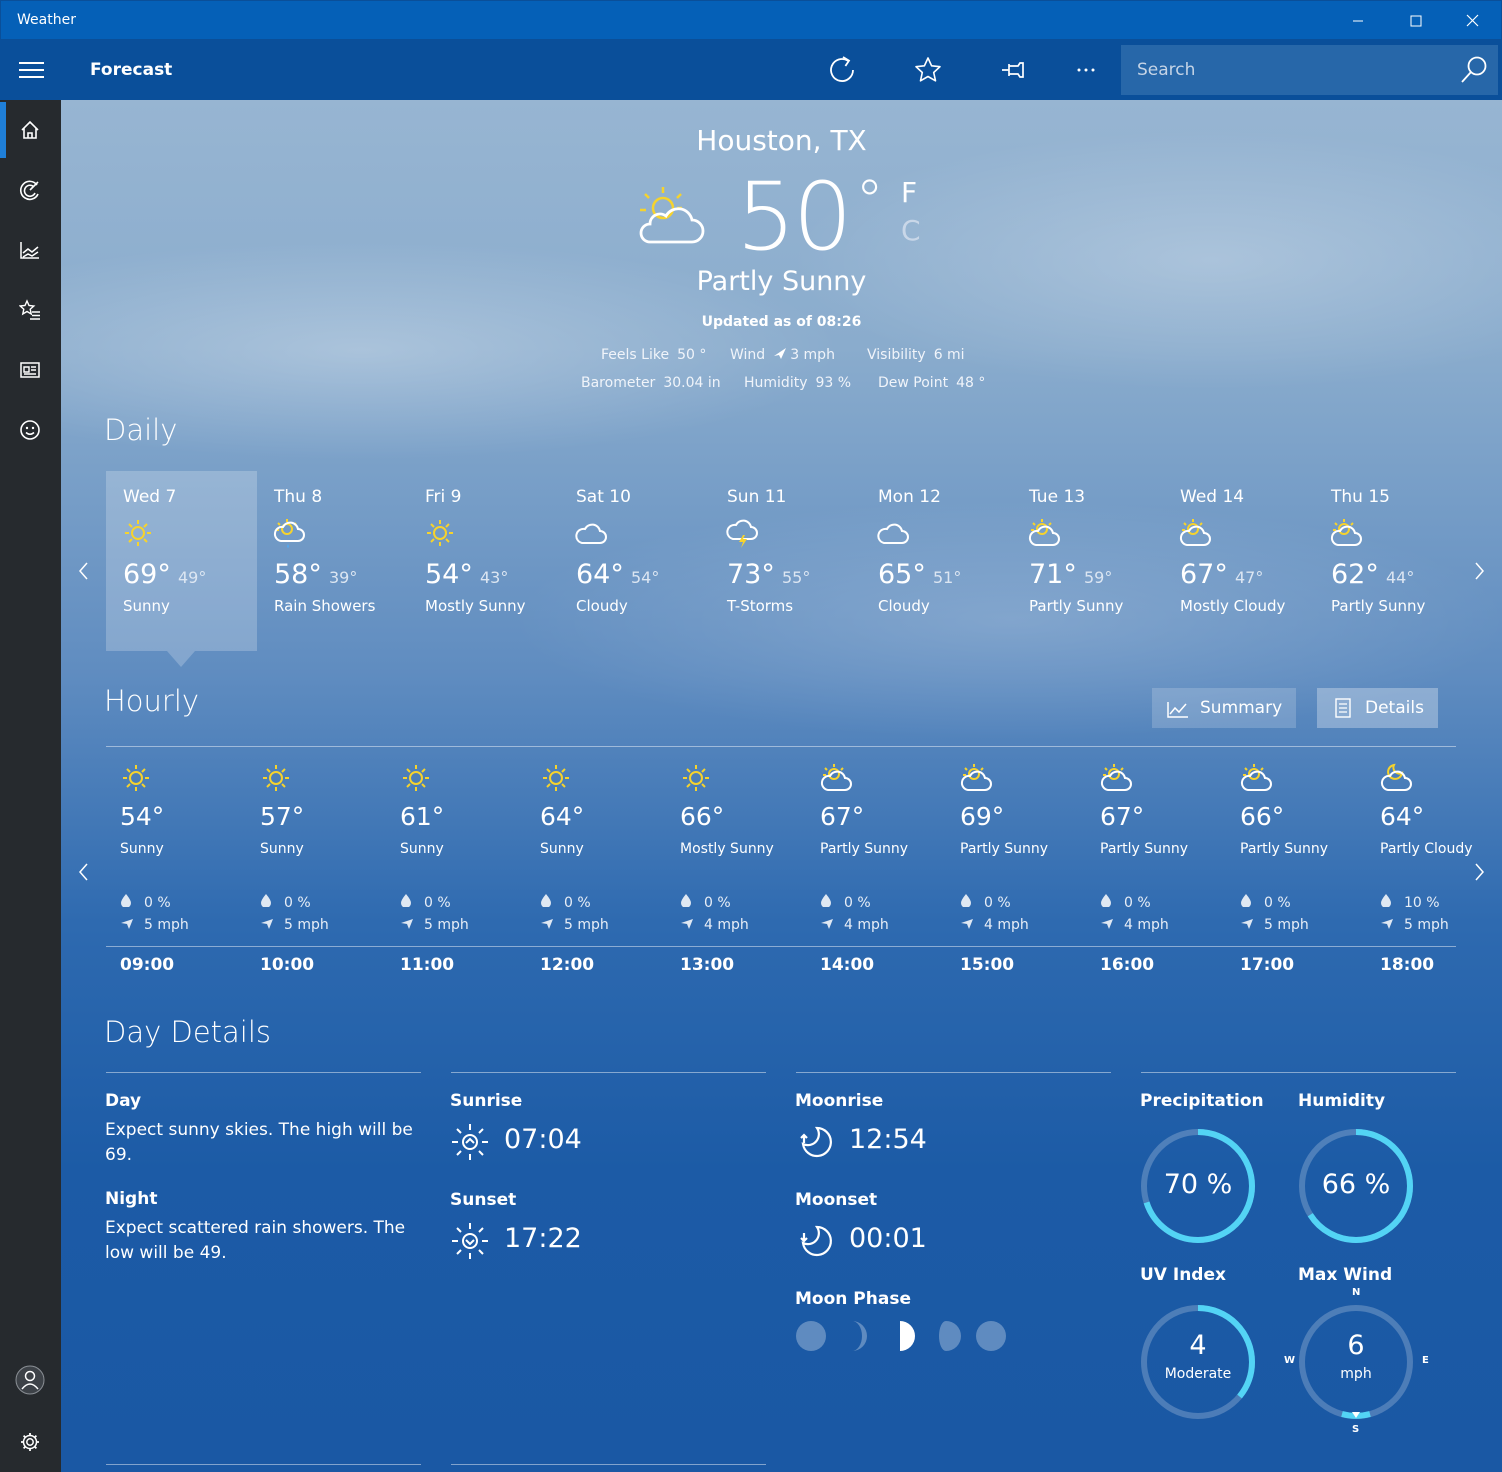  I want to click on sun-icon, so click(136, 778).